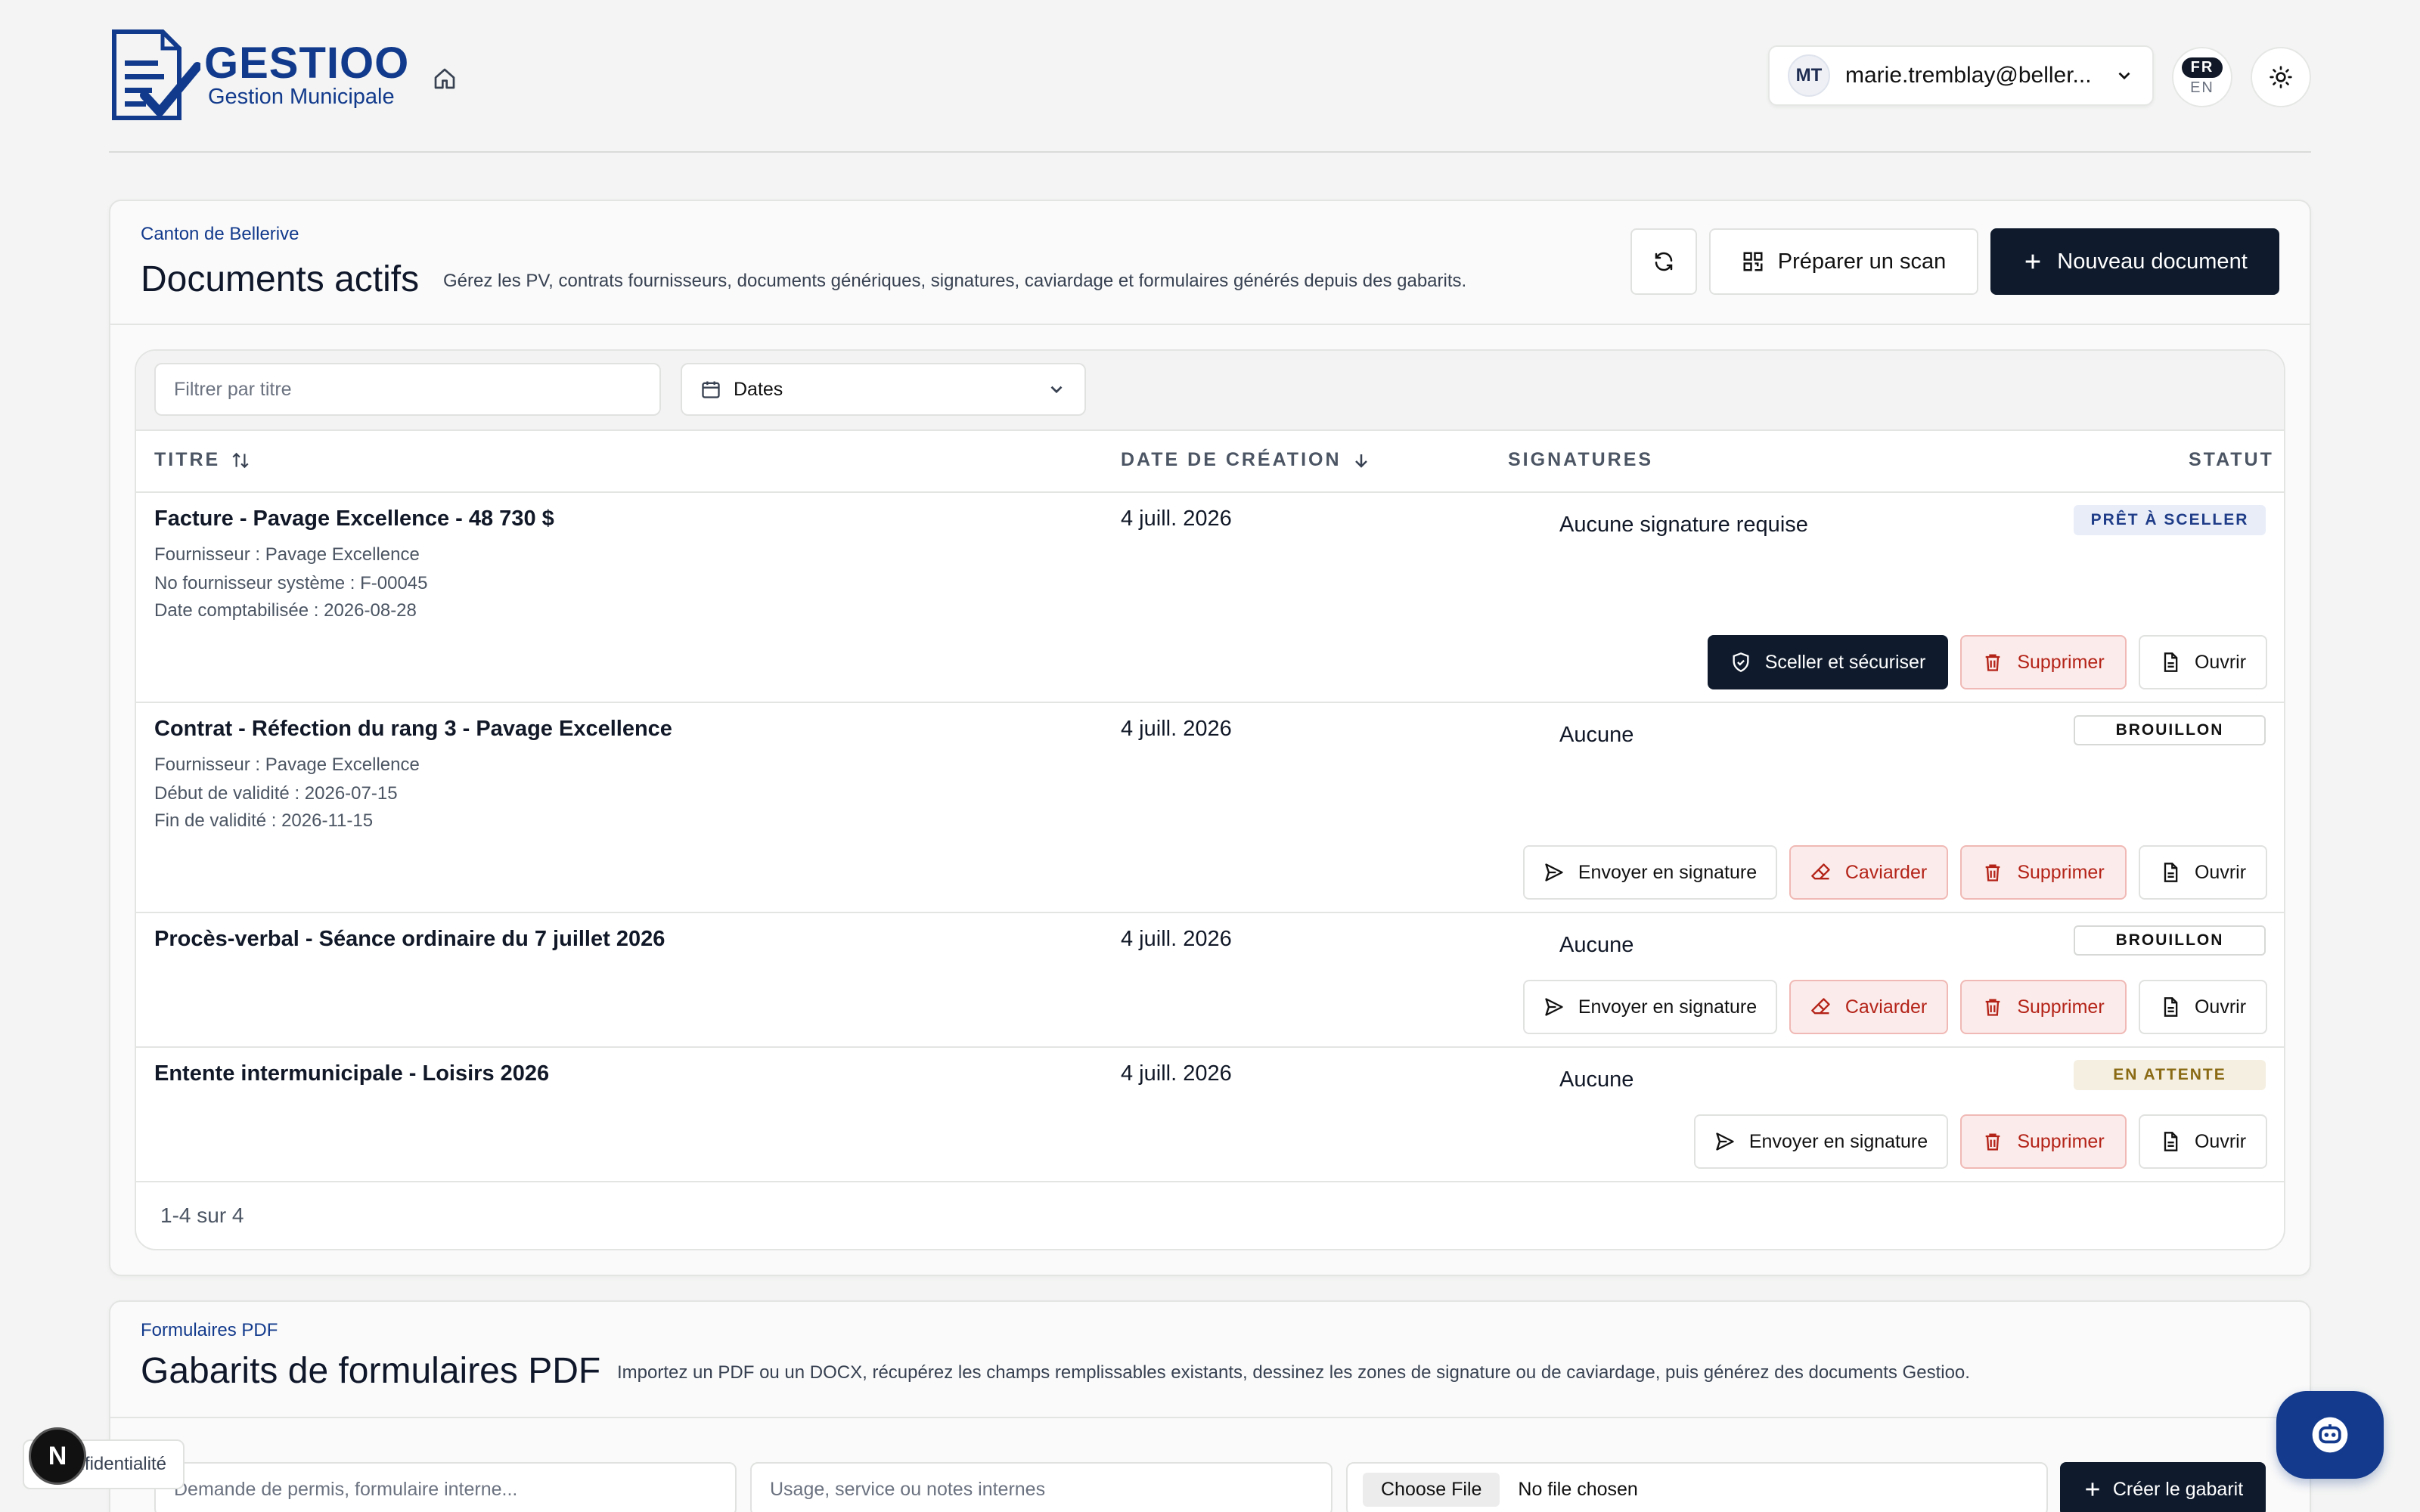  What do you see at coordinates (710, 389) in the screenshot?
I see `calendar-icon` at bounding box center [710, 389].